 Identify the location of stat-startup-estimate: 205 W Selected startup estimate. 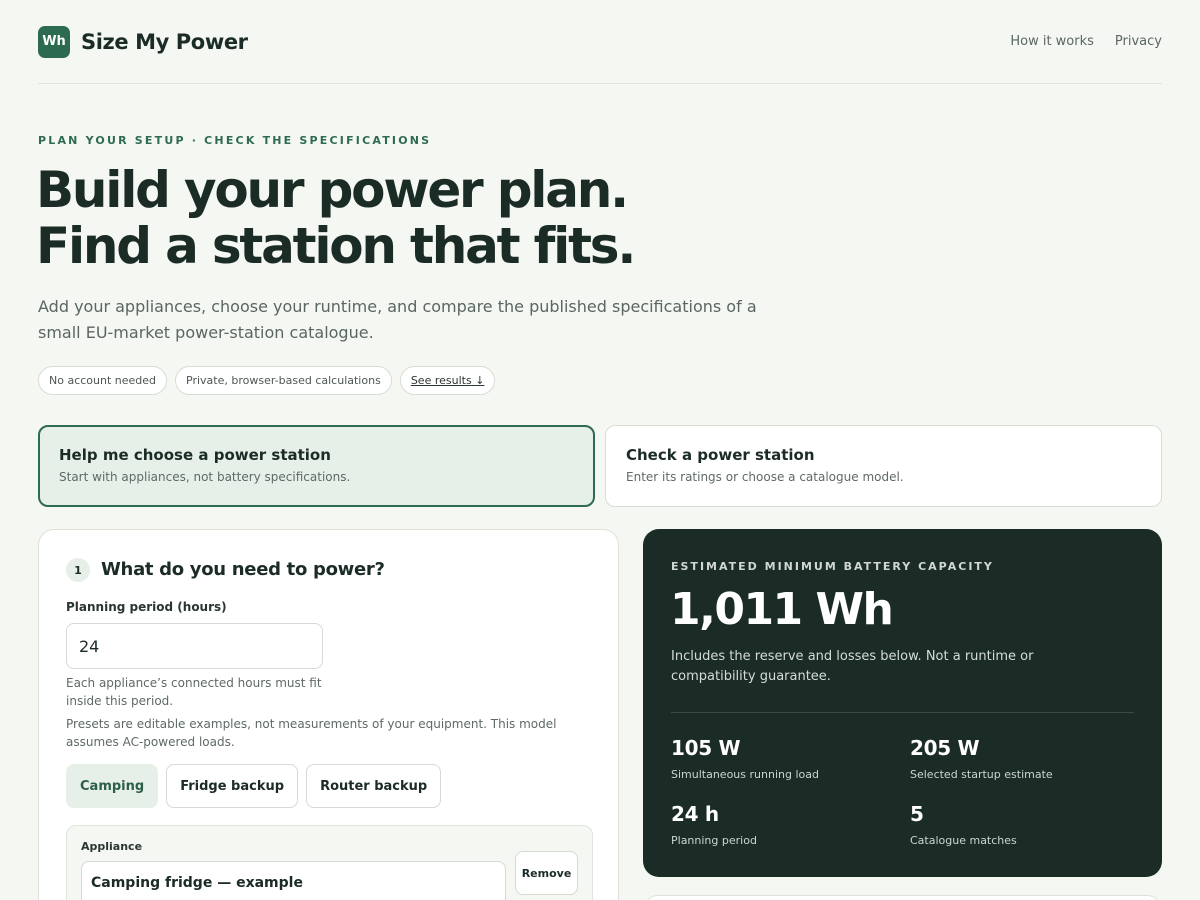
(981, 758).